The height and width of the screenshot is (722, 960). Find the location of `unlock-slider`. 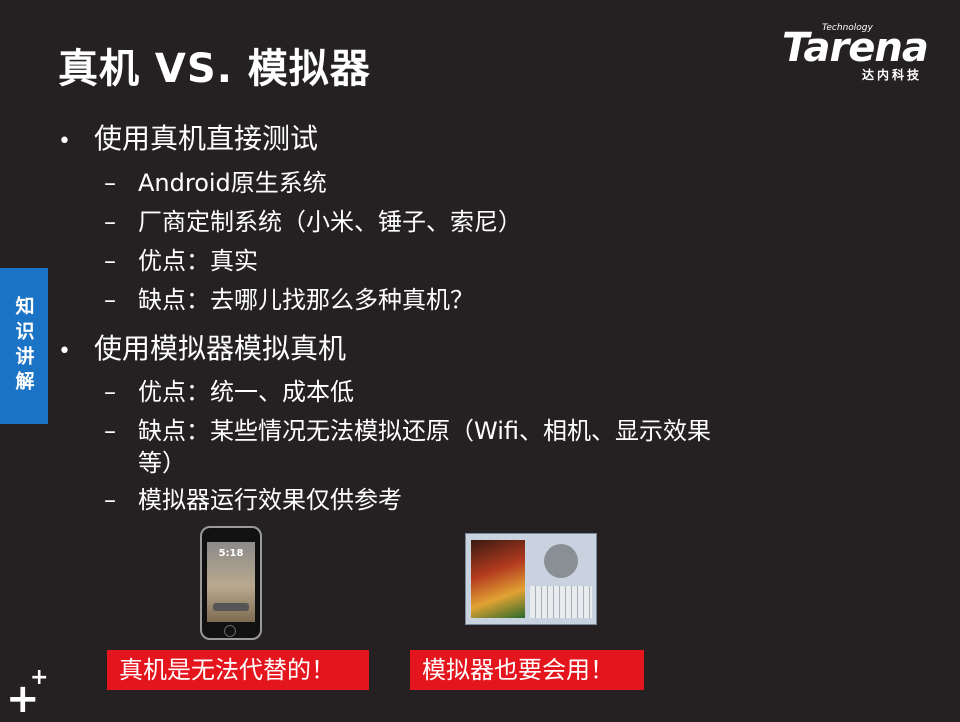

unlock-slider is located at coordinates (231, 607).